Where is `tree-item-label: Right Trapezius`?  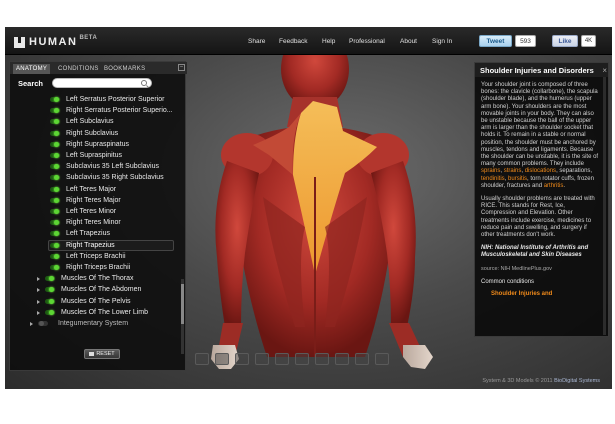
tree-item-label: Right Trapezius is located at coordinates (90, 245).